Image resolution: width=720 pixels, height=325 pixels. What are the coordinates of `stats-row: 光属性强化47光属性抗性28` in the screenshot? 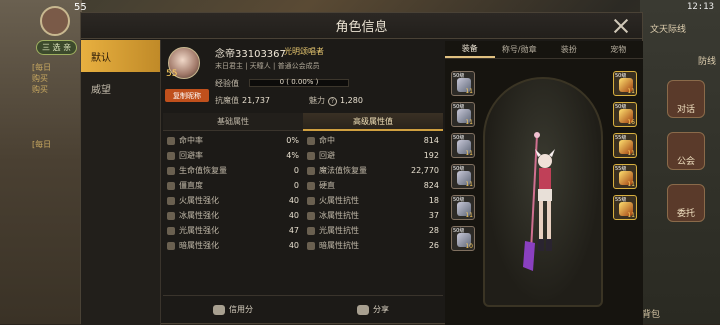 It's located at (303, 230).